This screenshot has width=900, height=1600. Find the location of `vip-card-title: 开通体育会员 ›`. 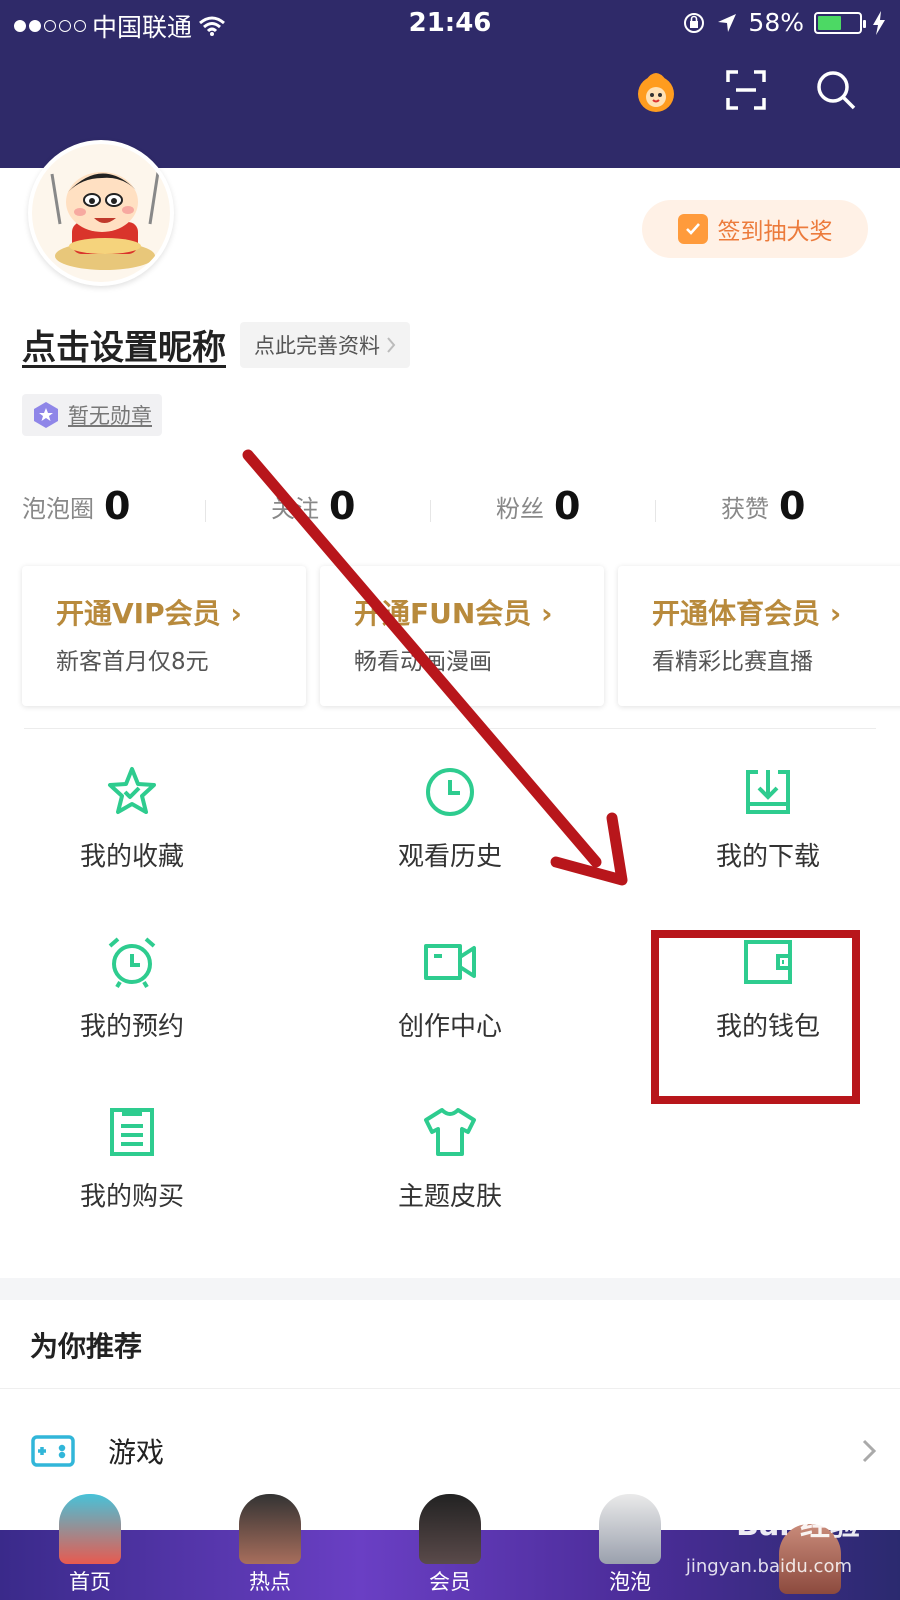

vip-card-title: 开通体育会员 › is located at coordinates (747, 613).